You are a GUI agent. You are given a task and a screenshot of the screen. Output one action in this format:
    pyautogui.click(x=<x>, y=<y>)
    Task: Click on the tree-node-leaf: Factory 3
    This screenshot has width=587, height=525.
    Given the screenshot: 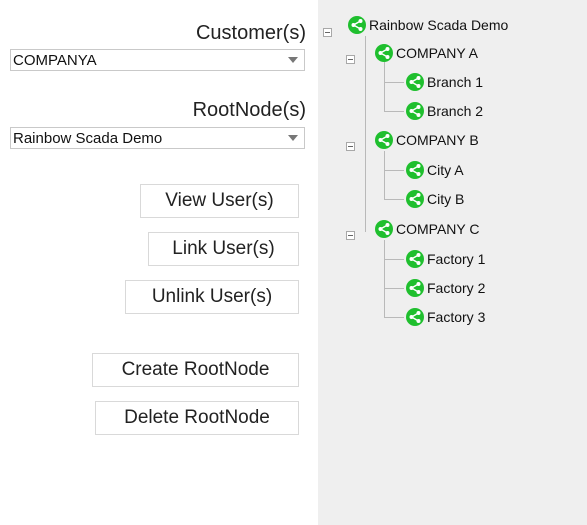 What is the action you would take?
    pyautogui.click(x=445, y=317)
    